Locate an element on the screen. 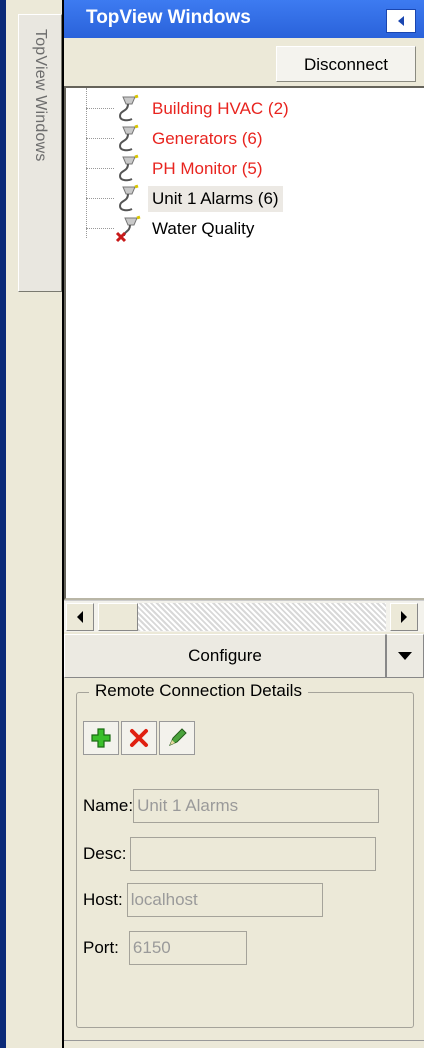  group-title: Remote Connection Details is located at coordinates (198, 691).